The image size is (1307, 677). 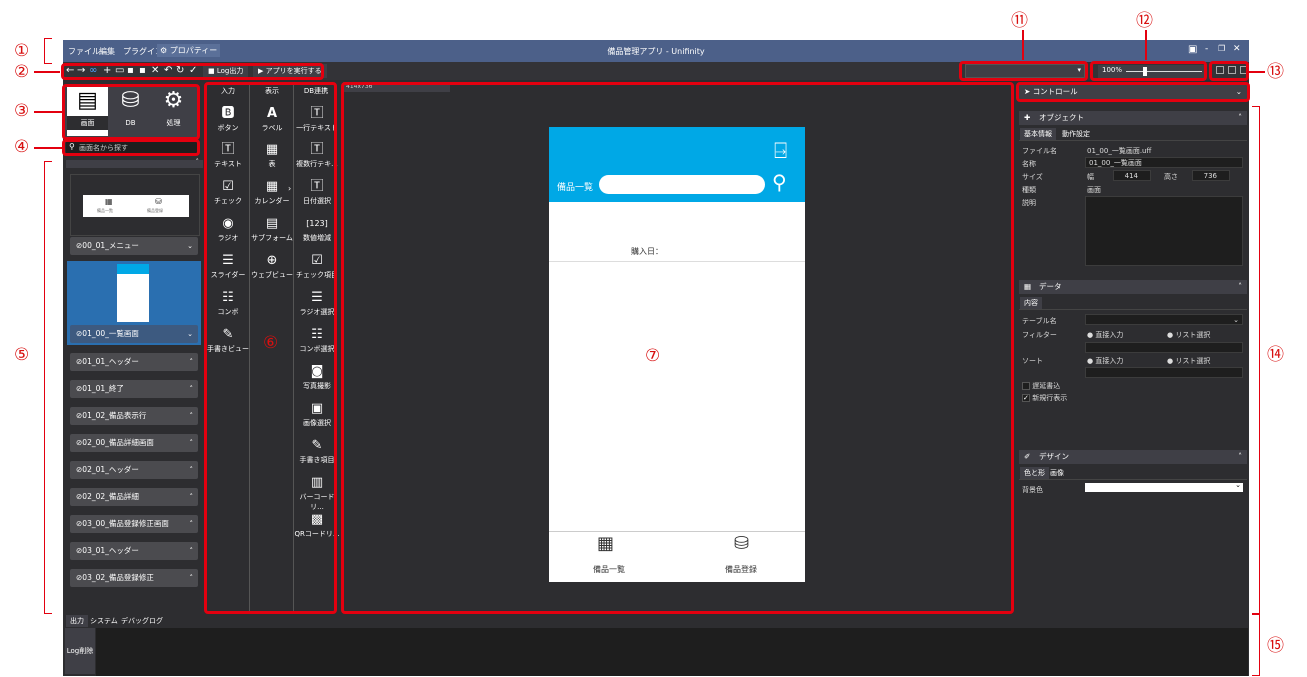 What do you see at coordinates (22, 147) in the screenshot?
I see `callout-4: ④` at bounding box center [22, 147].